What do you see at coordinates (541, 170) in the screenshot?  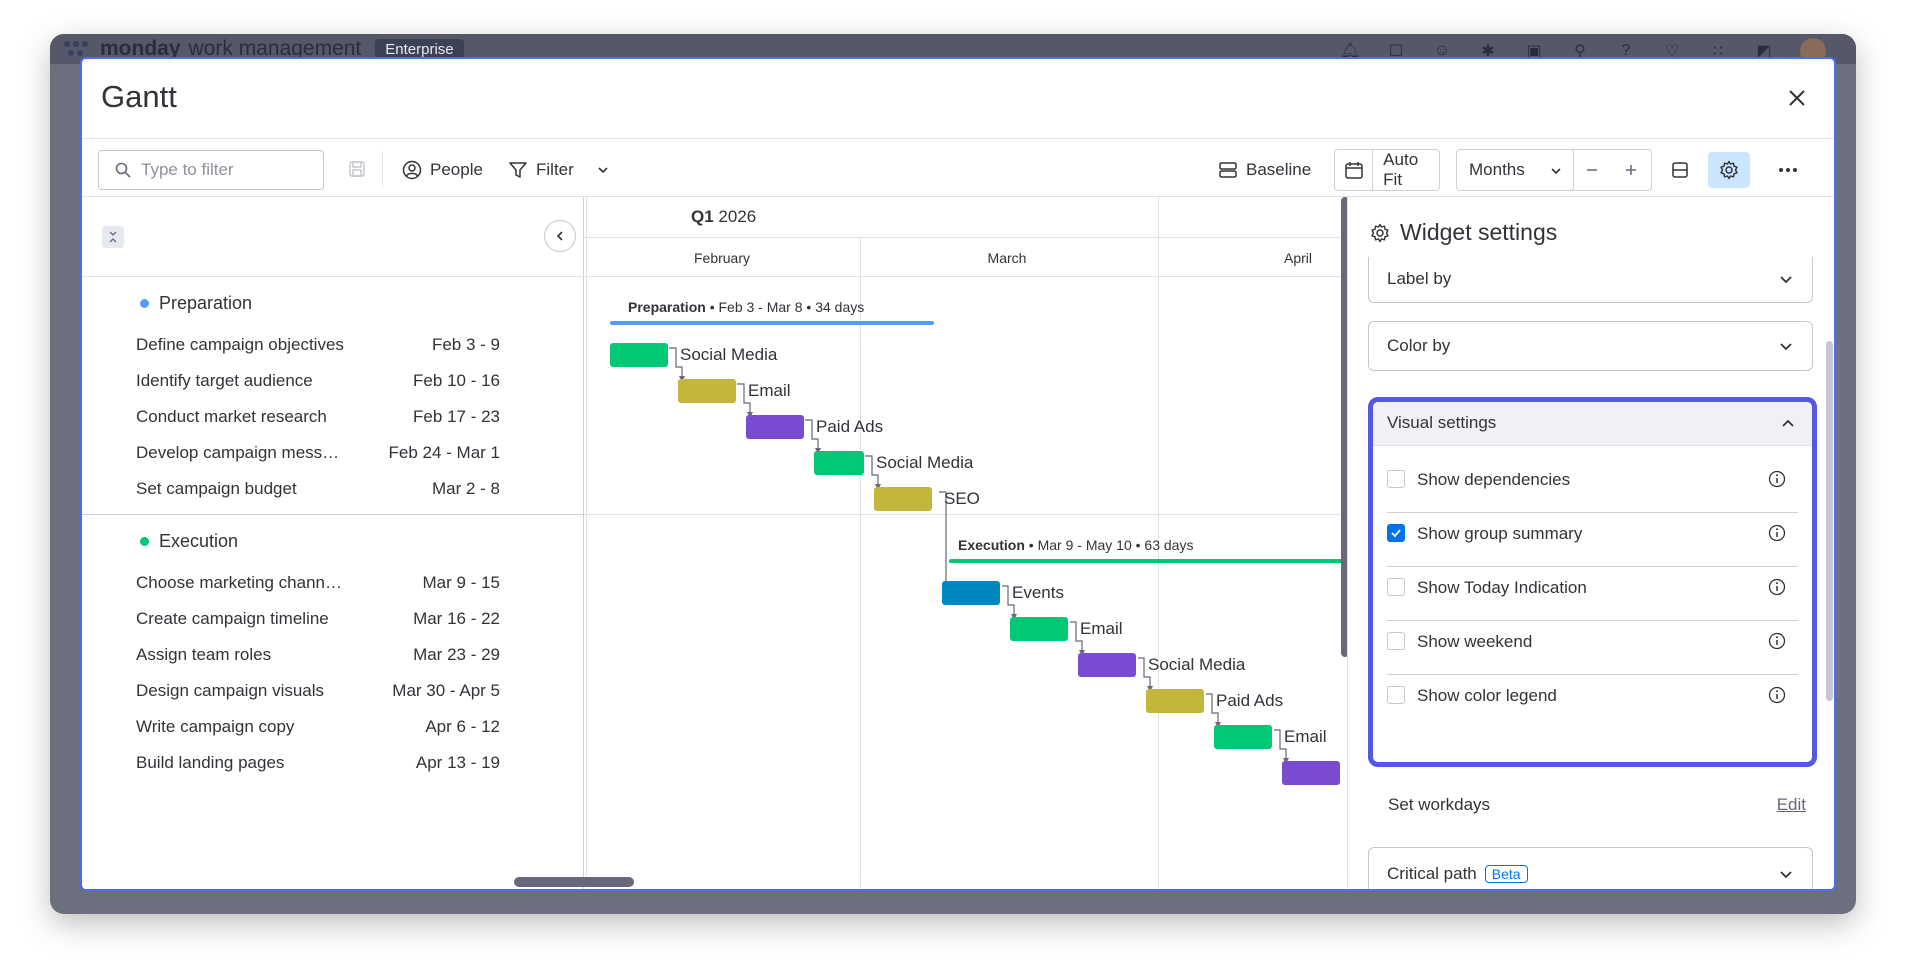 I see `filter-button: Filter` at bounding box center [541, 170].